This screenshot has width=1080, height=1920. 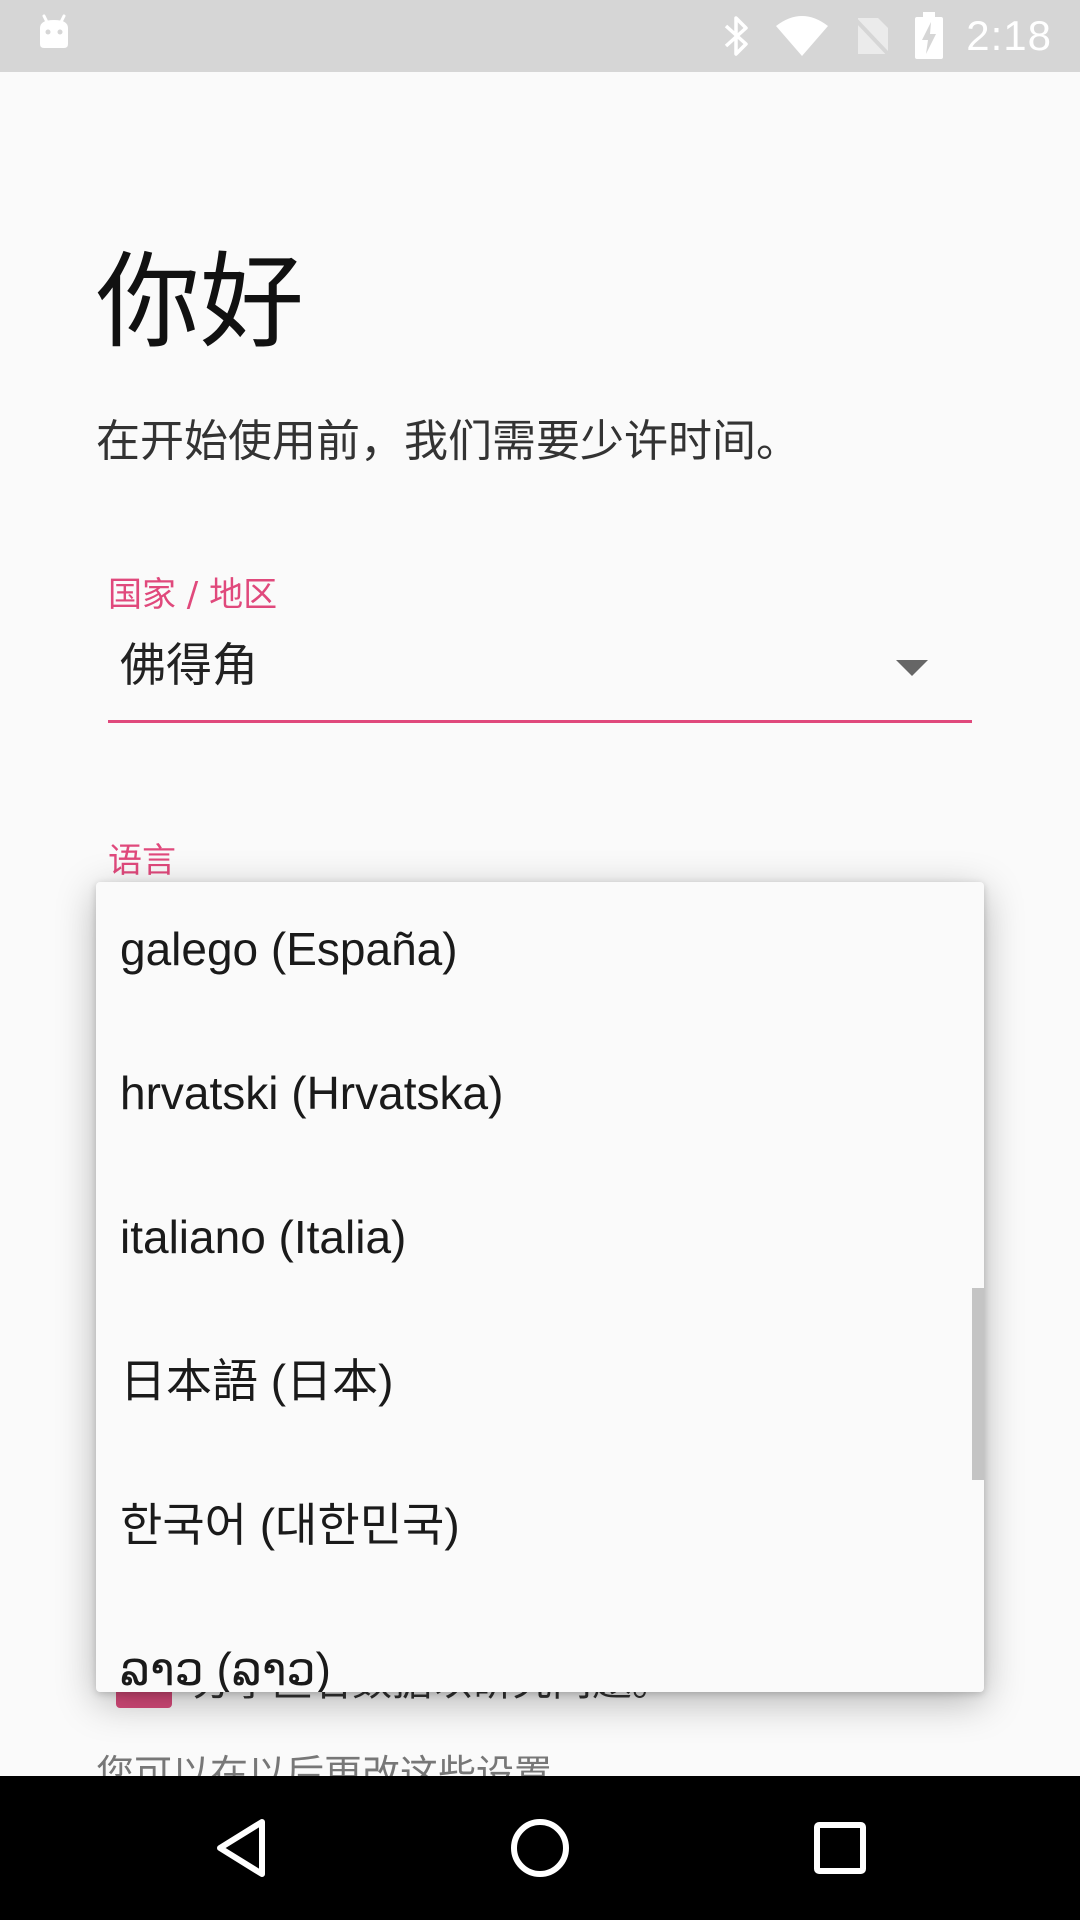 I want to click on no-sim-icon, so click(x=872, y=37).